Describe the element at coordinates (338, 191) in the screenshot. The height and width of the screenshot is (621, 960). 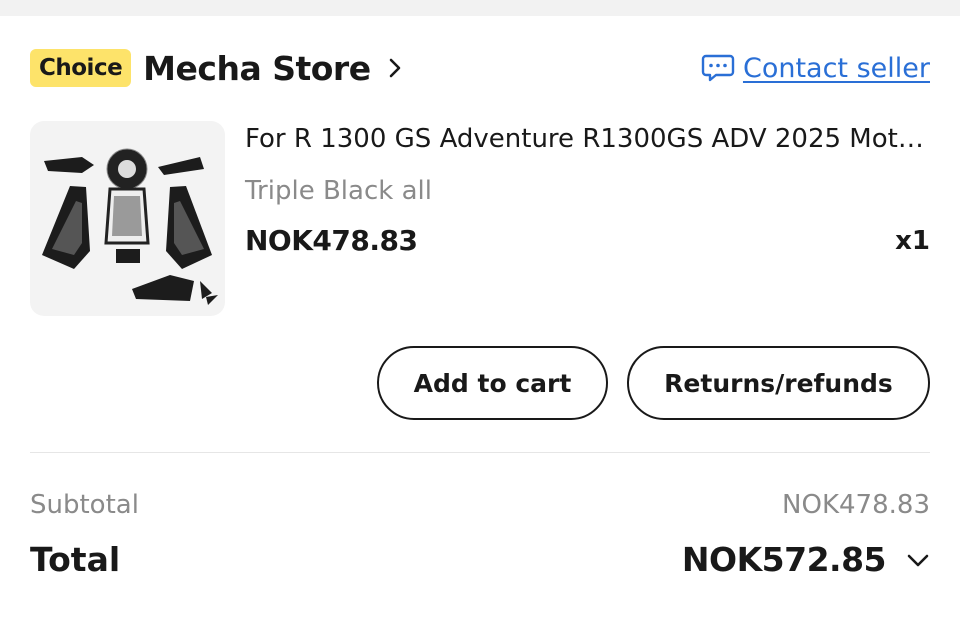
I see `product-variant: Triple Black all` at that location.